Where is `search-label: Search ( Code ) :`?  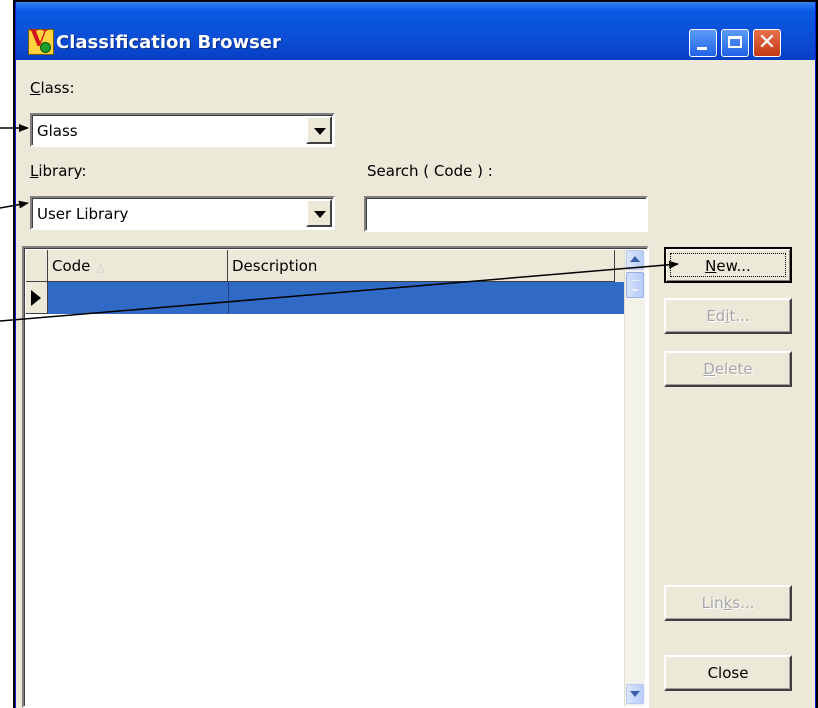
search-label: Search ( Code ) : is located at coordinates (430, 171).